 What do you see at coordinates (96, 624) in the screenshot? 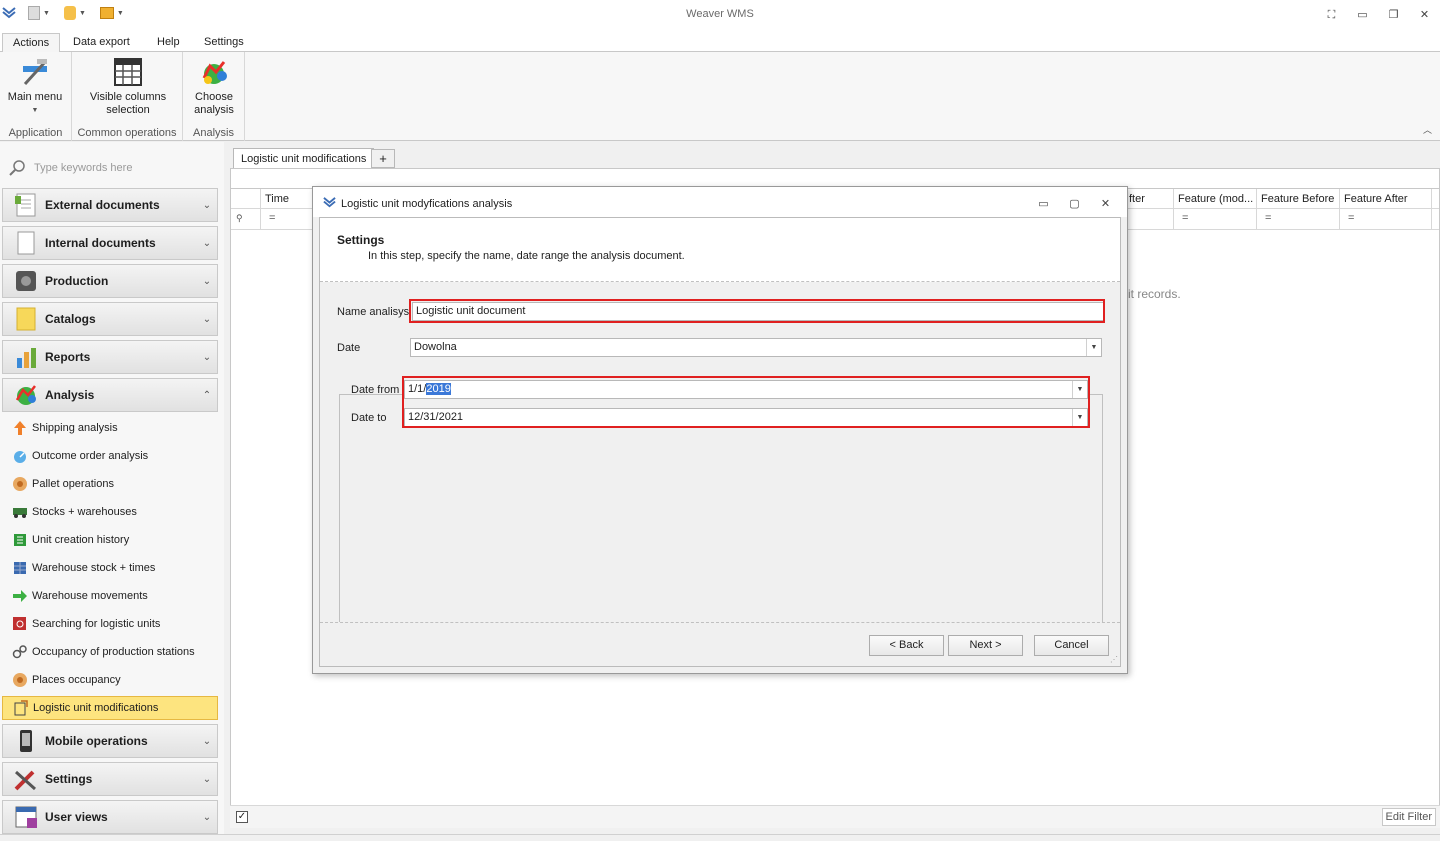
I see `sidebar-item-label: Searching for logistic units` at bounding box center [96, 624].